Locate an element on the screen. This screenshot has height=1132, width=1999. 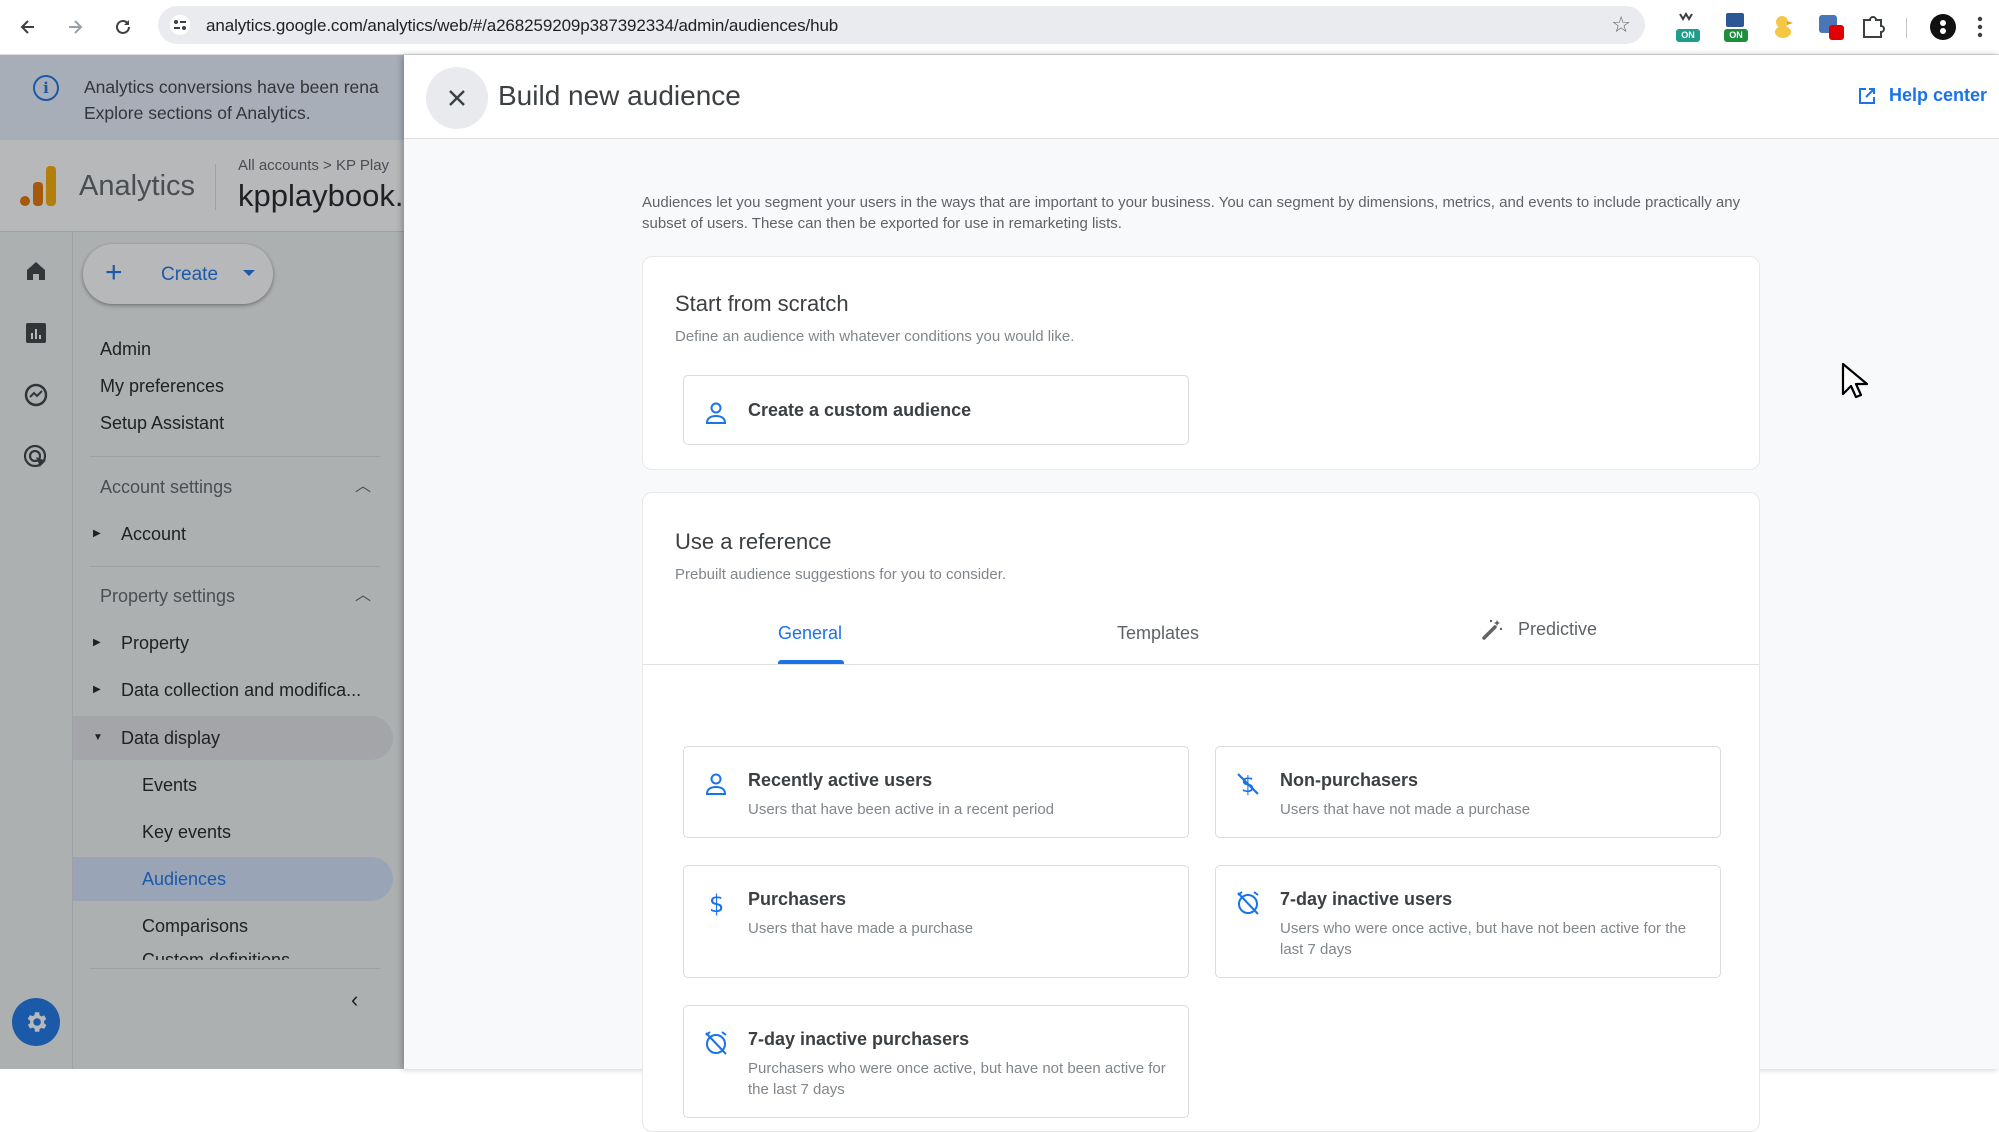
tab-label: General is located at coordinates (810, 633).